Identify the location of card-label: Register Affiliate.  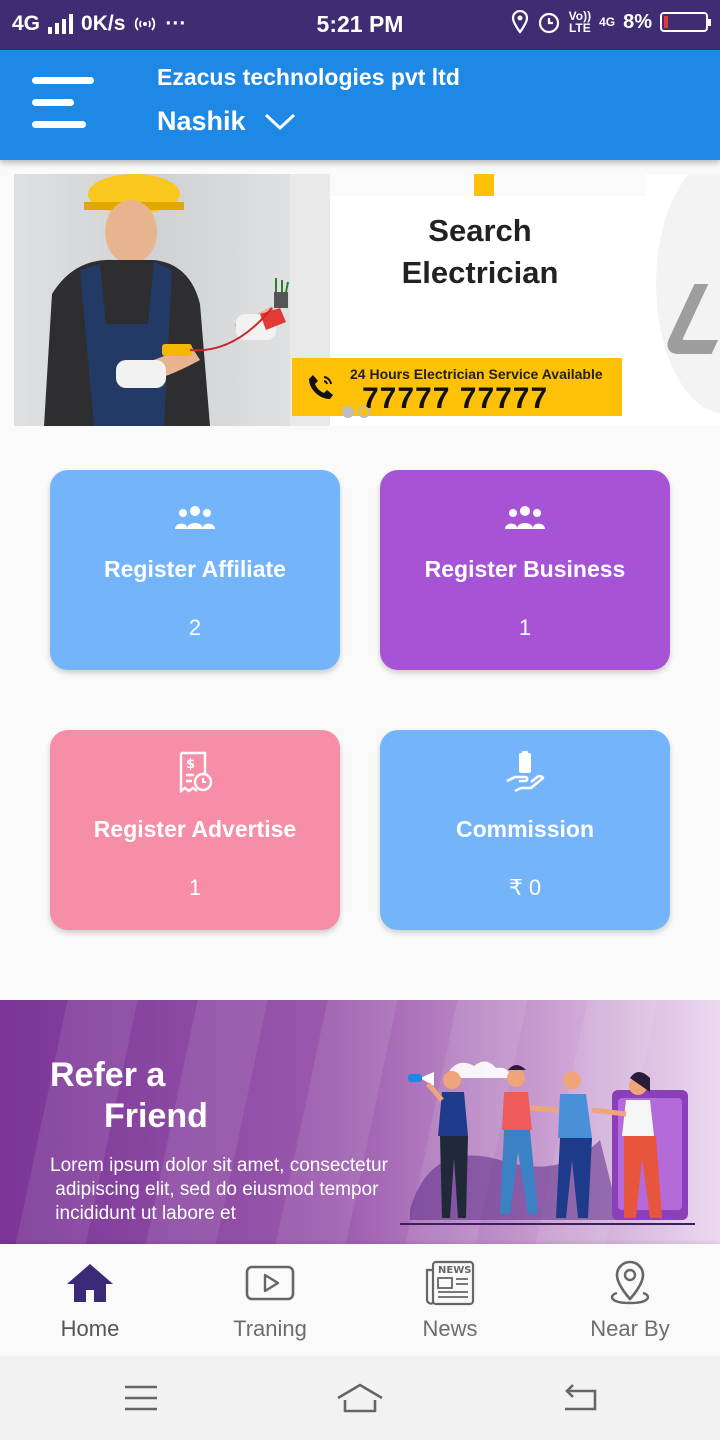
(195, 569).